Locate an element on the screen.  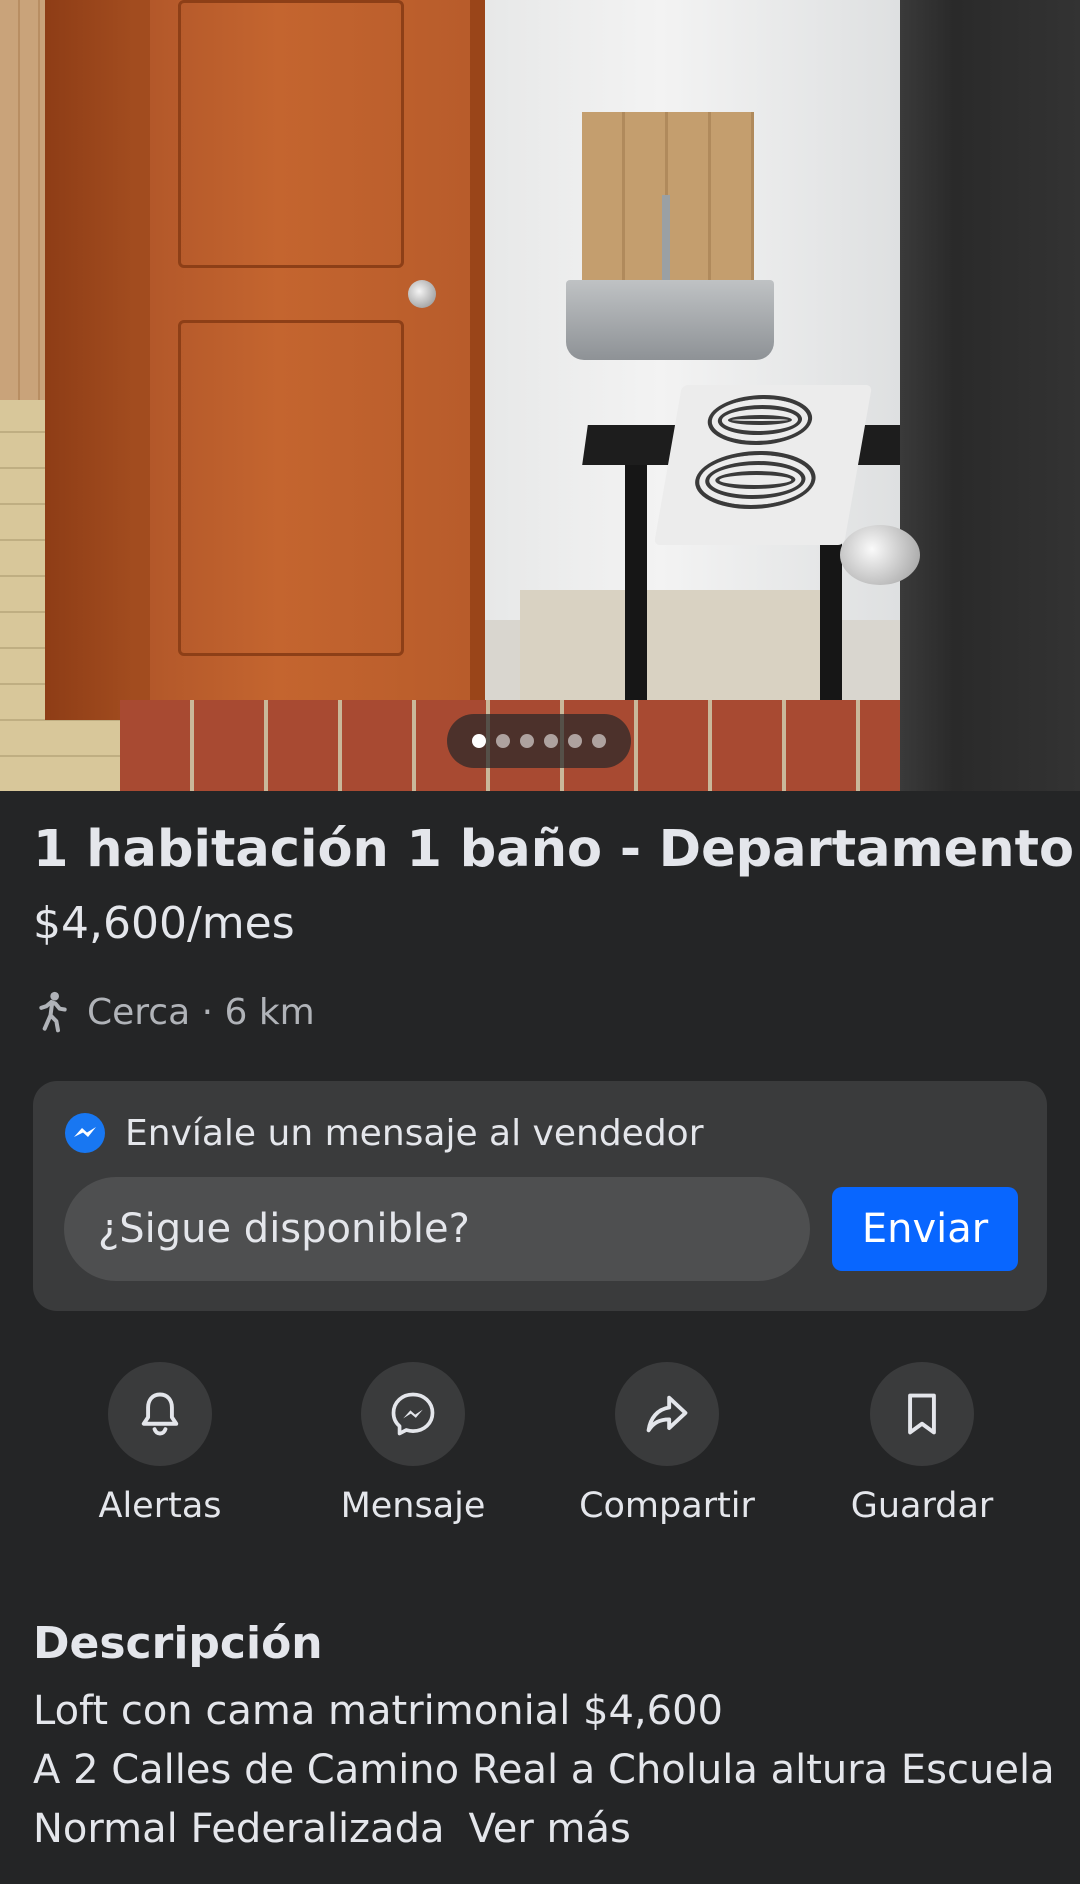
description-last-line: Normal Federalizada Ver más is located at coordinates (332, 1829).